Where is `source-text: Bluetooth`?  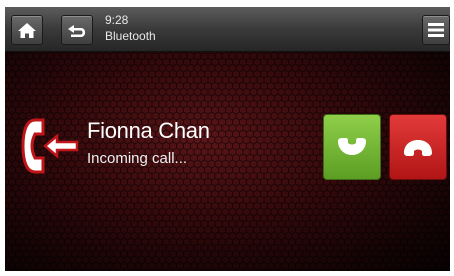
source-text: Bluetooth is located at coordinates (130, 36).